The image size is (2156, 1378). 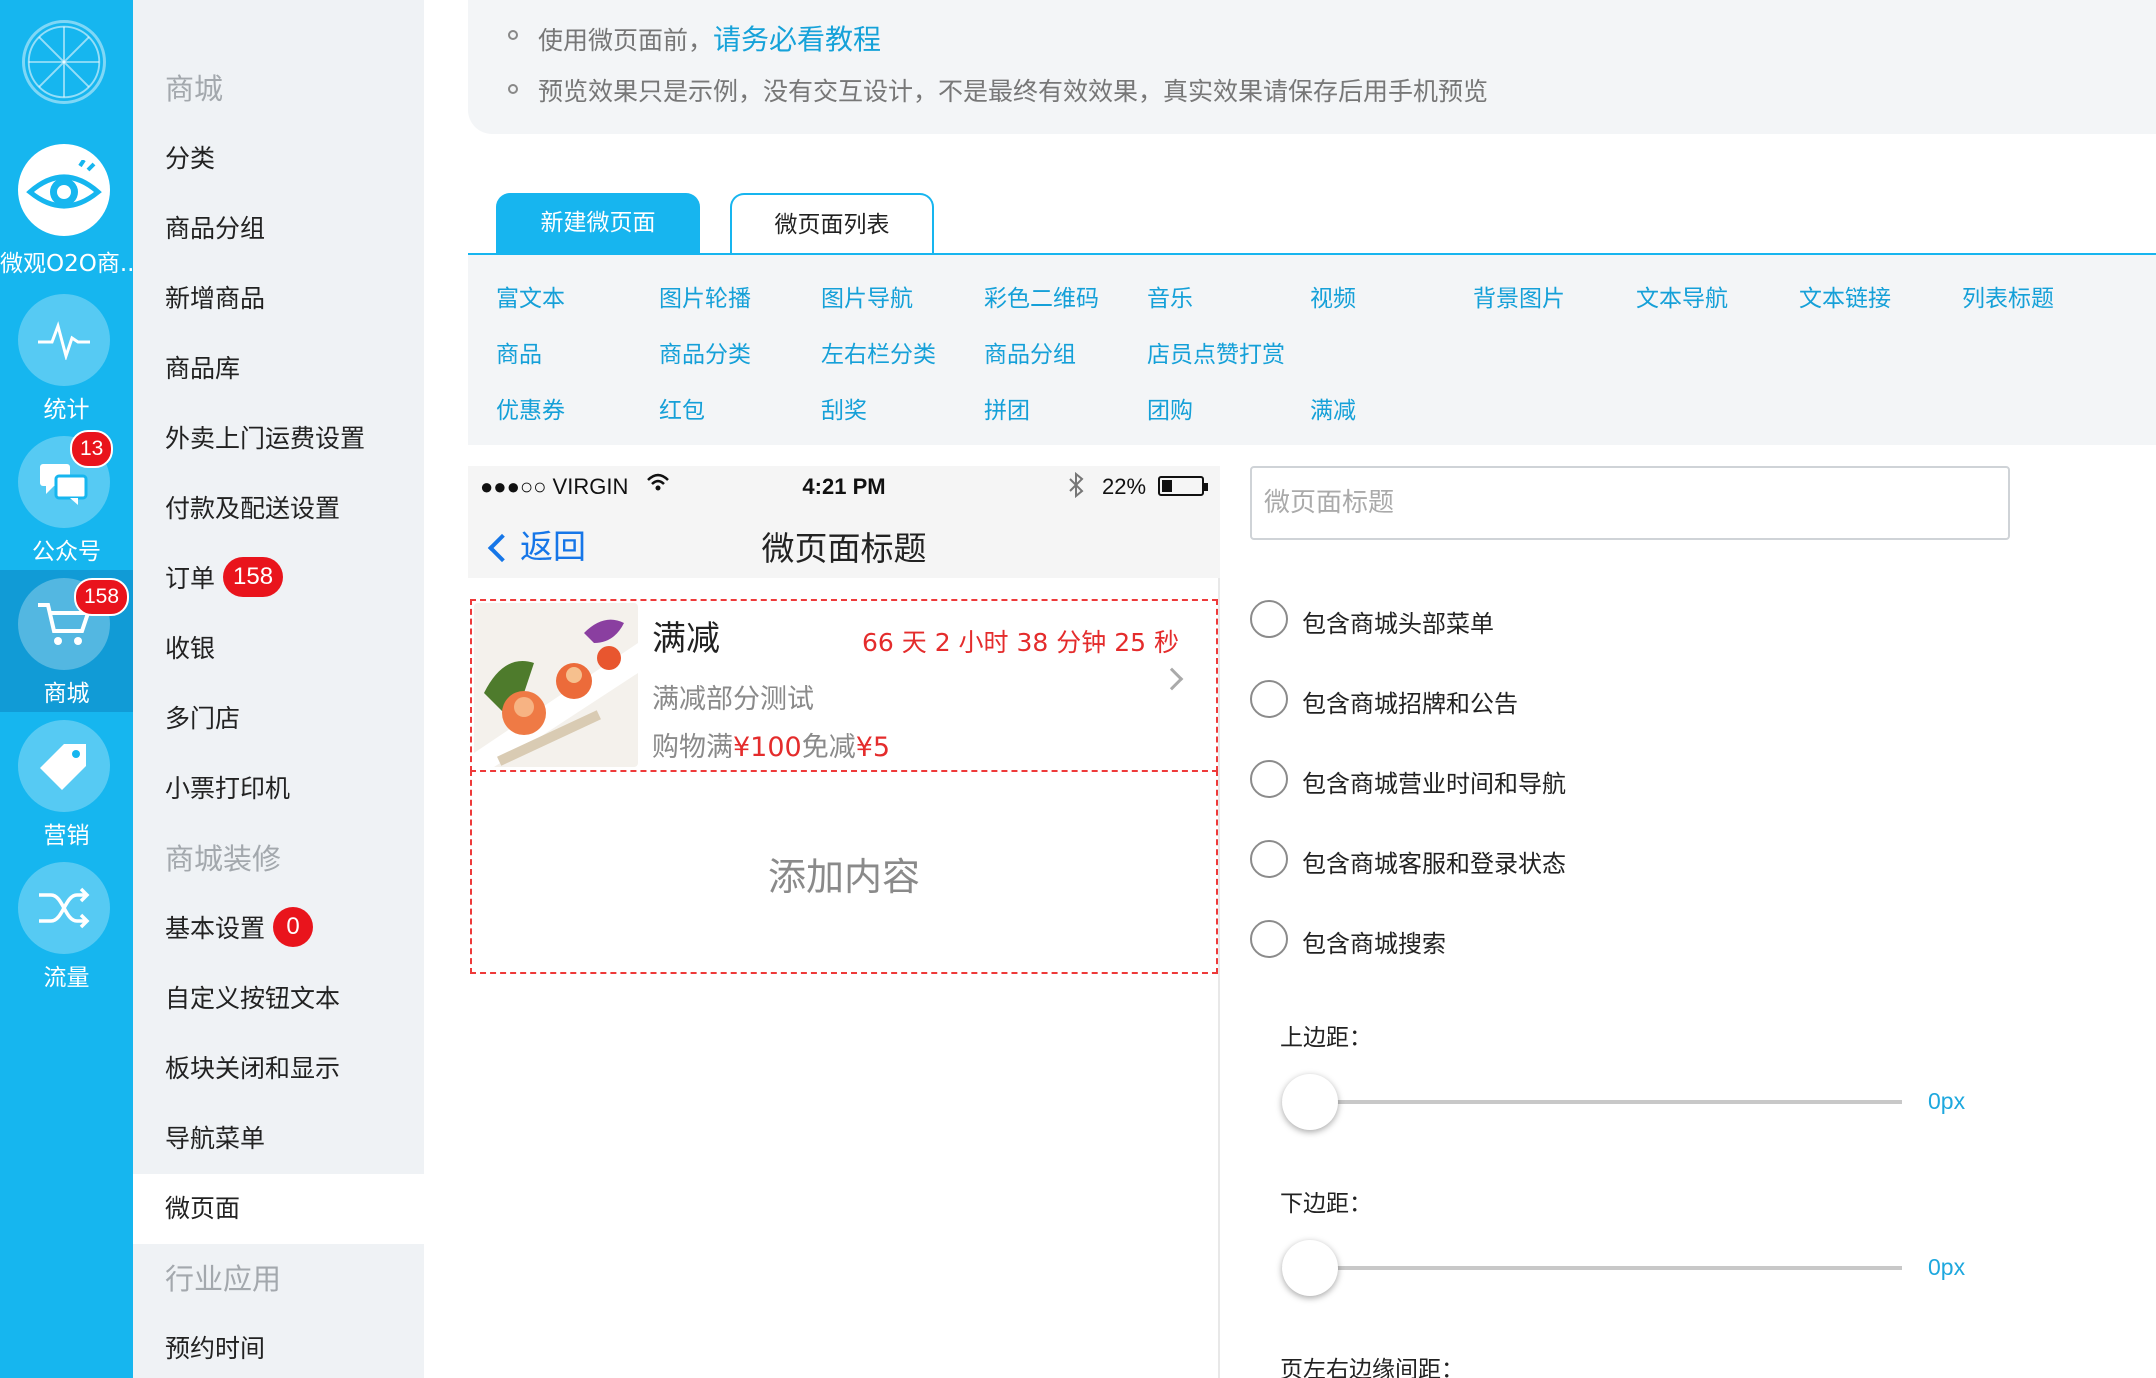 I want to click on widget-group-buy: 团购, so click(x=1170, y=408).